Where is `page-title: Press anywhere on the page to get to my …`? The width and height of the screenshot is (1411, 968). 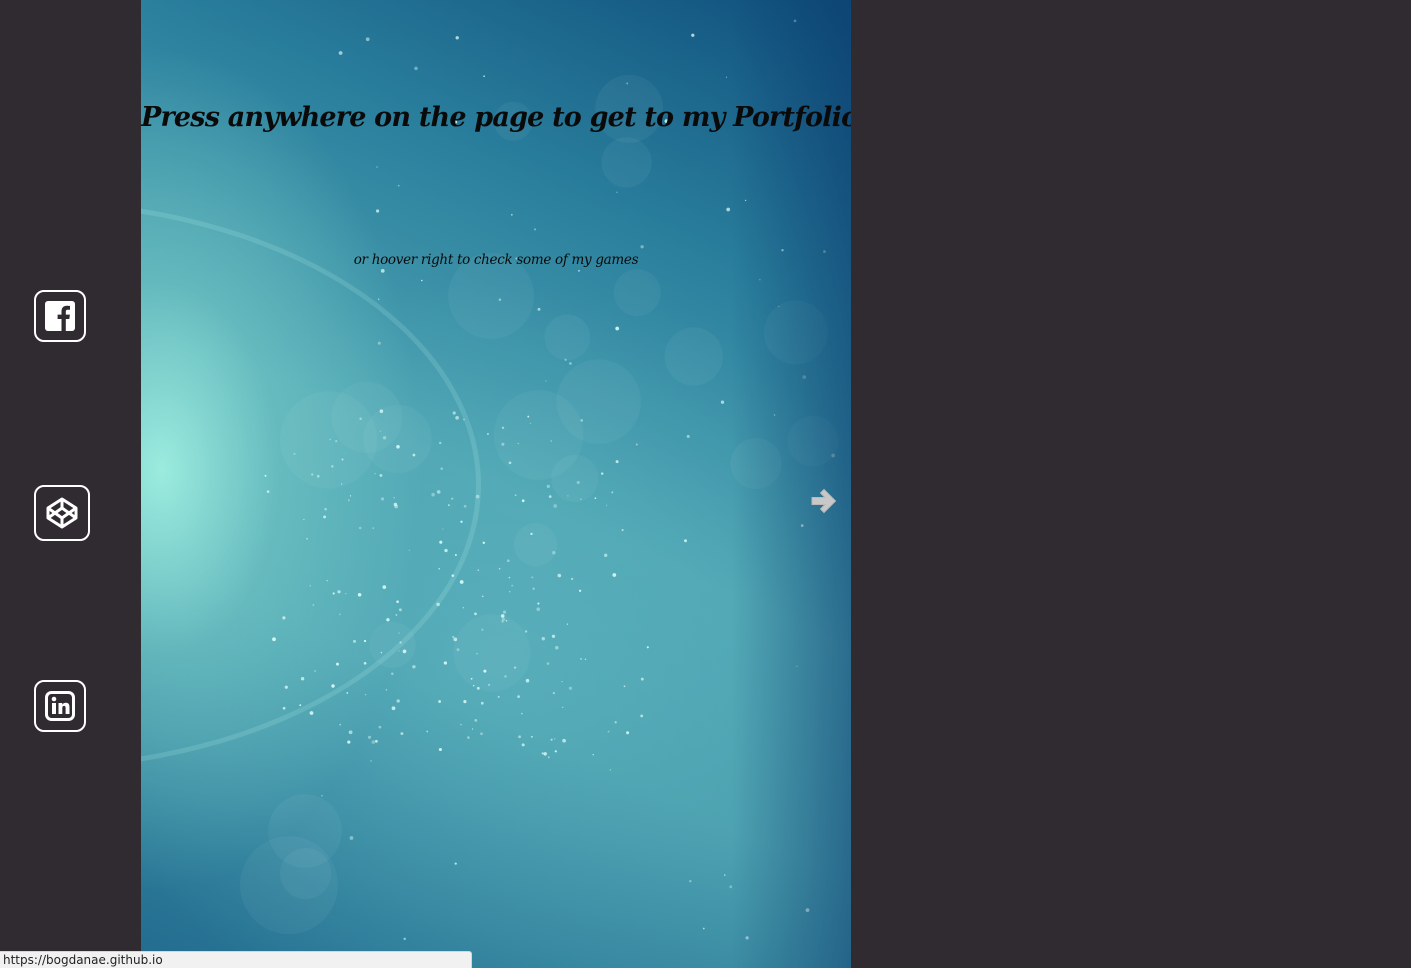
page-title: Press anywhere on the page to get to my … is located at coordinates (496, 117).